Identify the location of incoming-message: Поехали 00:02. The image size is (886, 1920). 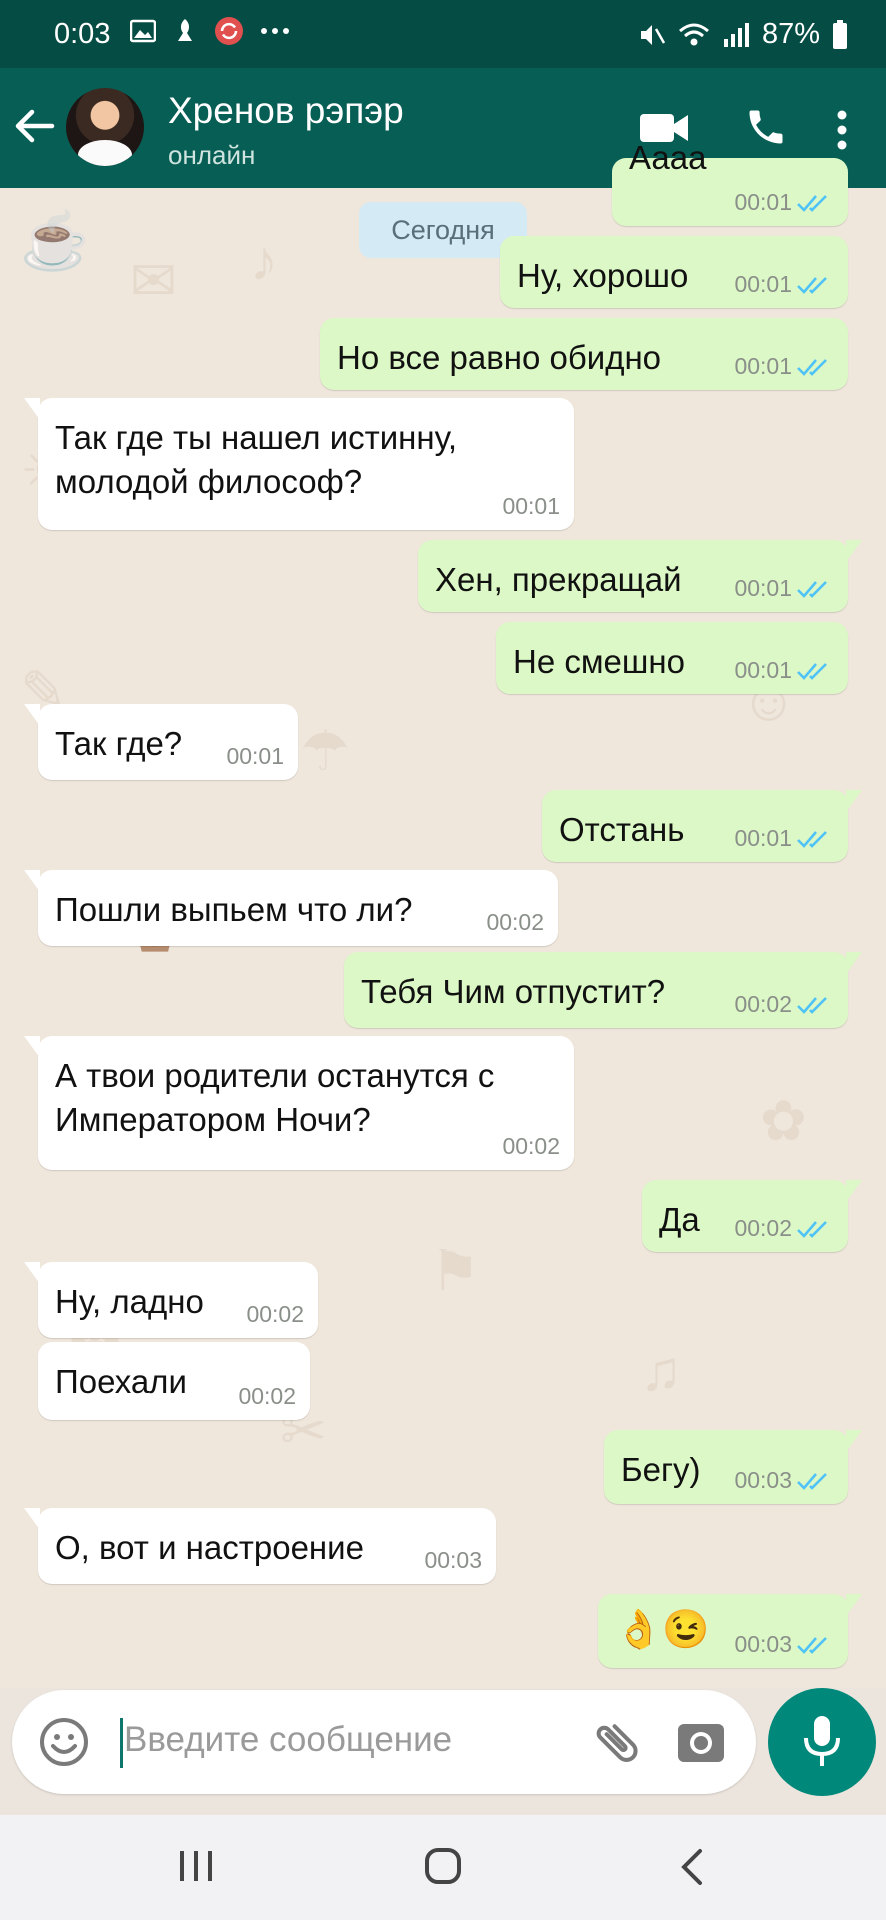
(174, 1381).